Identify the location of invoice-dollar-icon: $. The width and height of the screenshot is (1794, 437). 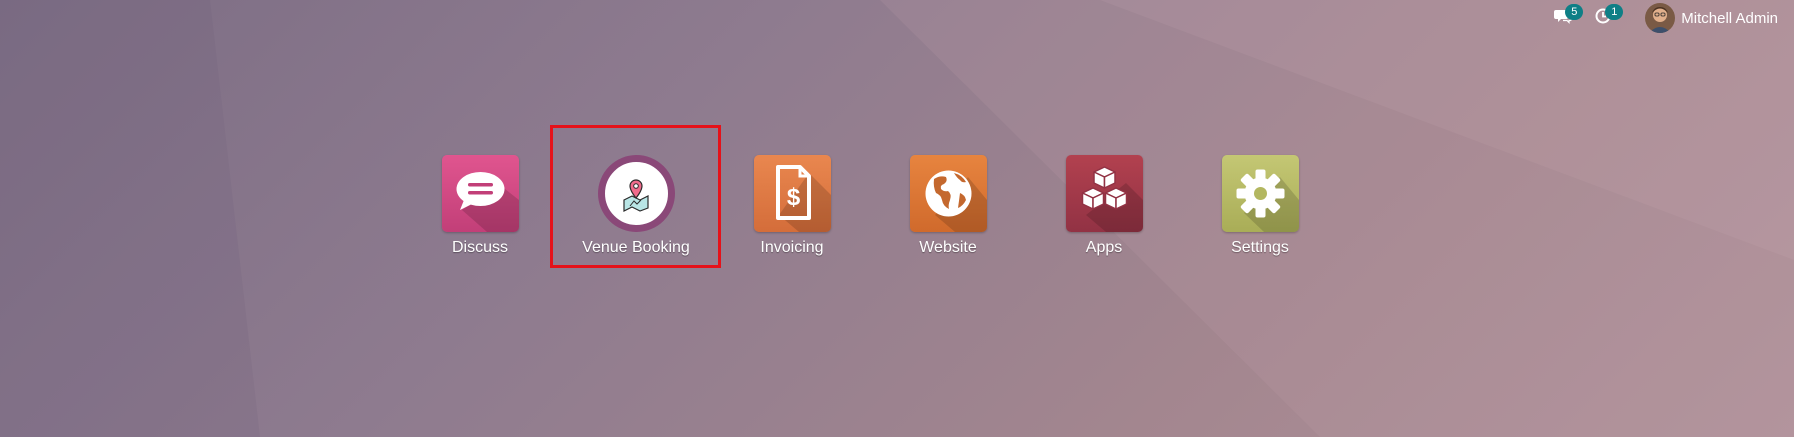
(792, 193).